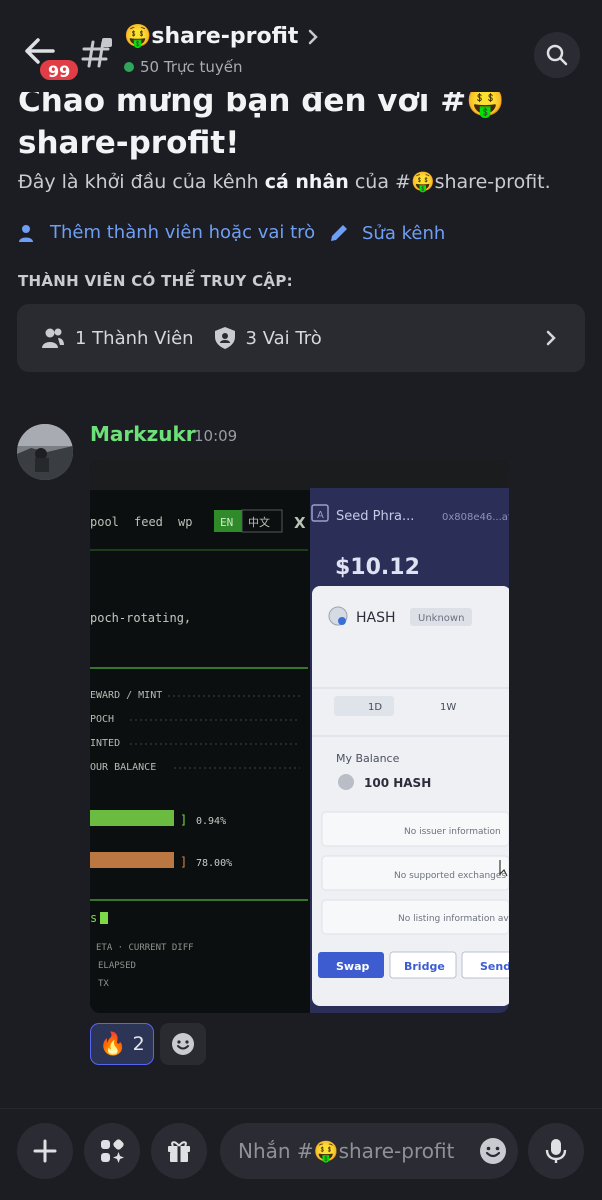 The image size is (602, 1200). Describe the element at coordinates (368, 758) in the screenshot. I see `my-balance-label: My Balance` at that location.